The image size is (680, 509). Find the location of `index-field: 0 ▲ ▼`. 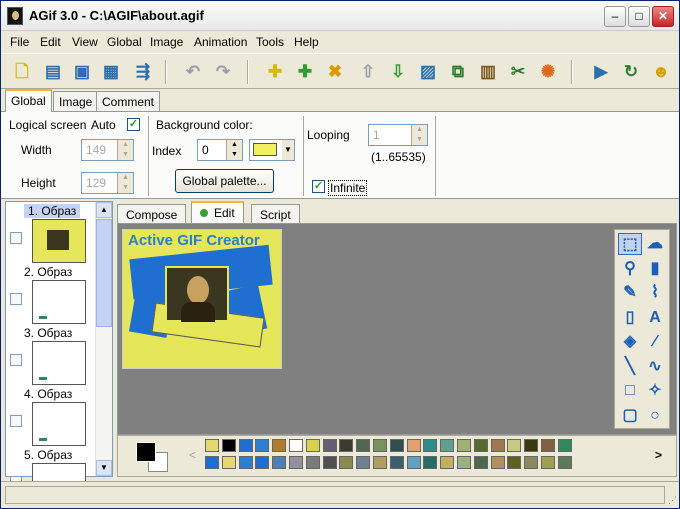

index-field: 0 ▲ ▼ is located at coordinates (220, 150).